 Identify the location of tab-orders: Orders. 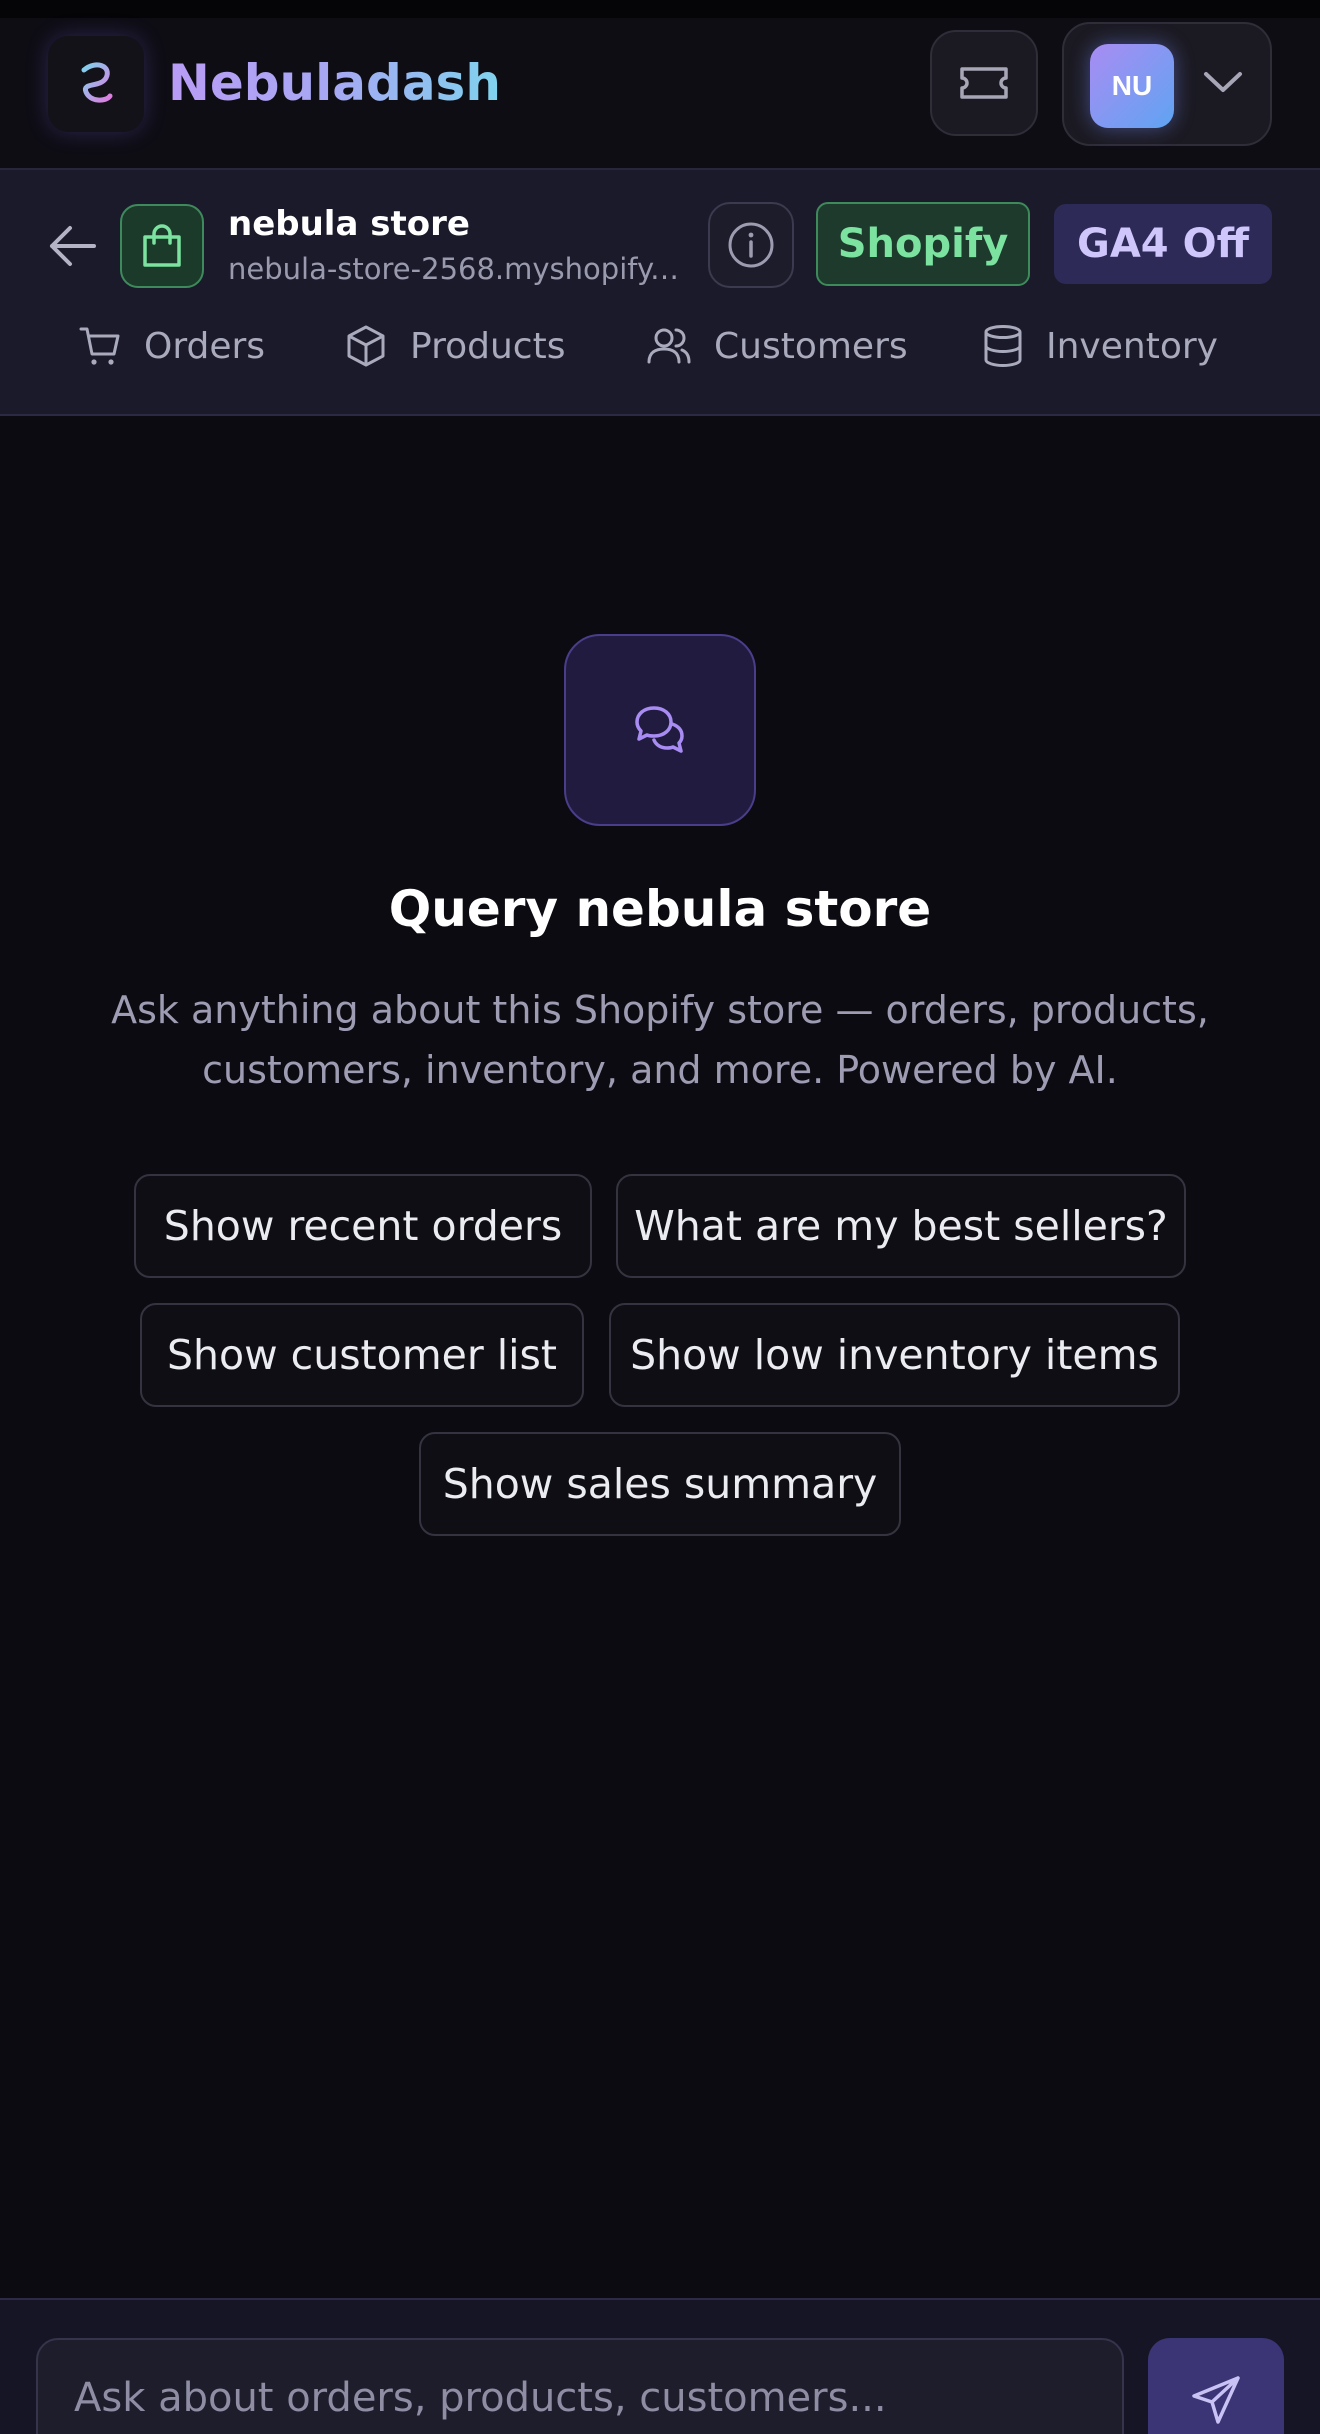
(171, 346).